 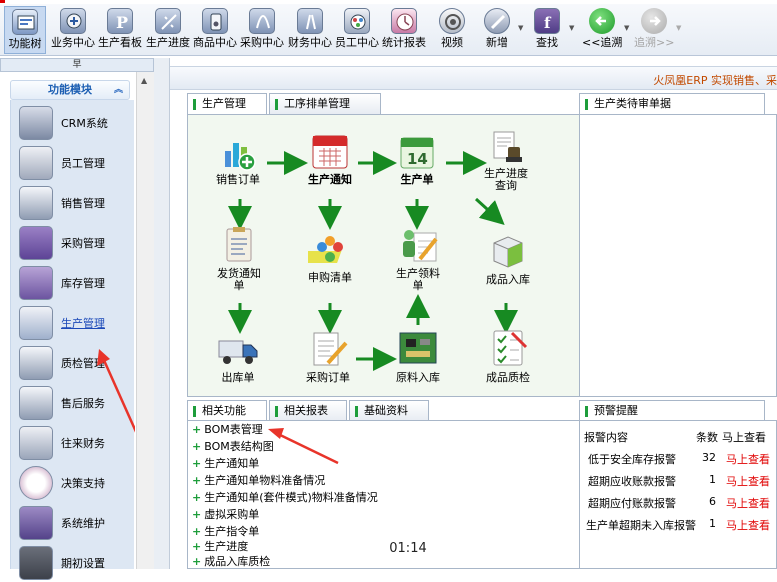 I want to click on pane-splitter, so click(x=162, y=313).